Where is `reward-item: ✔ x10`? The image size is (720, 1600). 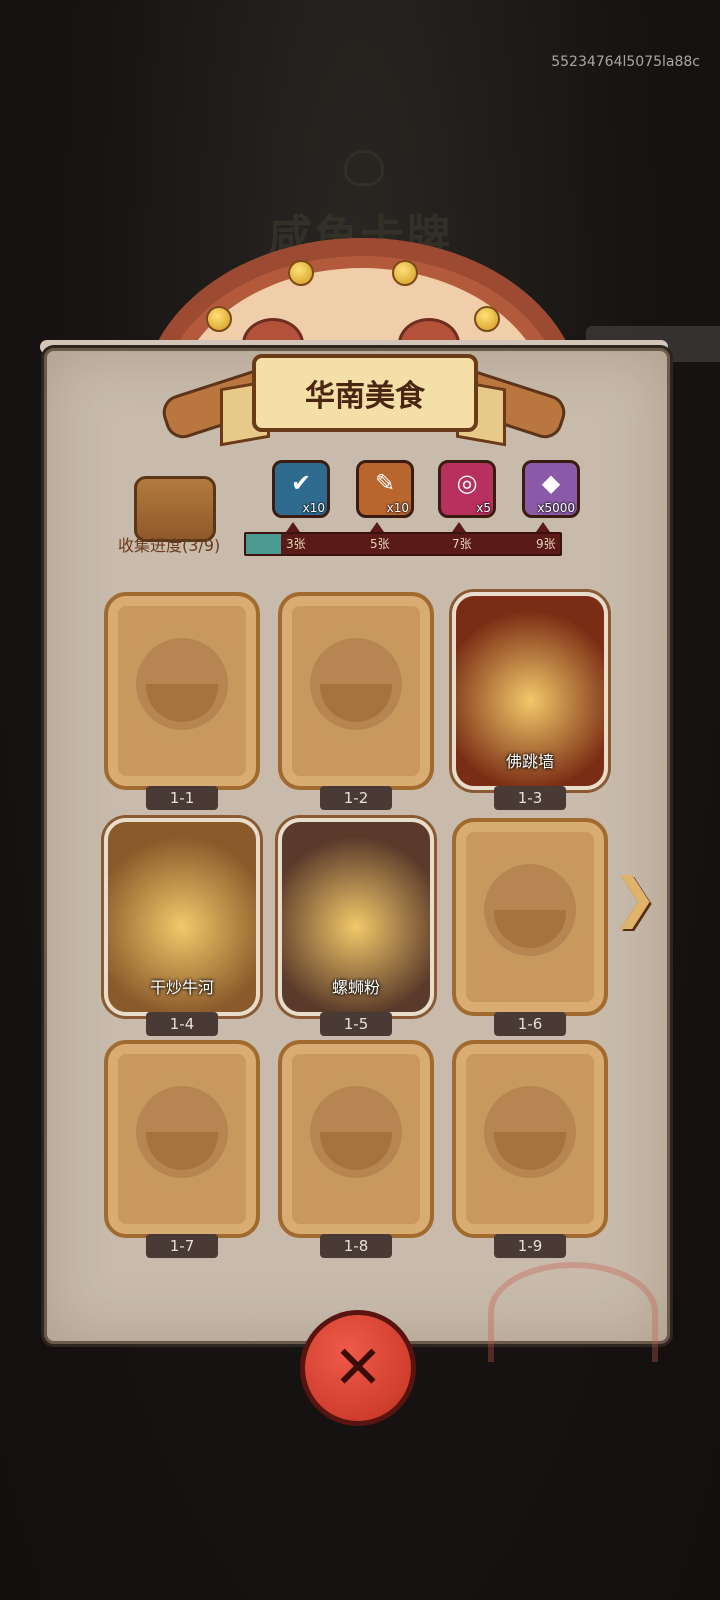
reward-item: ✔ x10 is located at coordinates (301, 489).